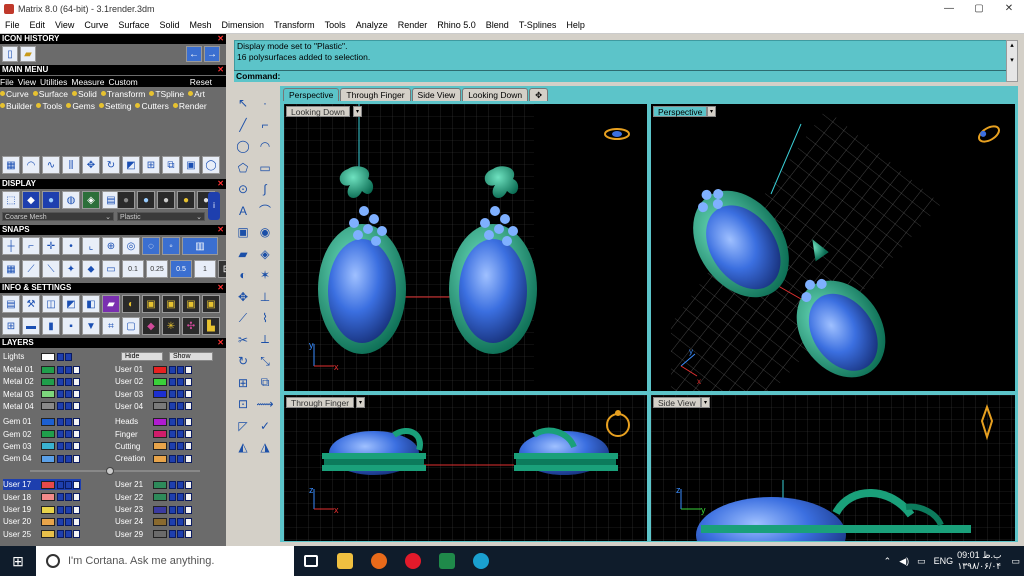  What do you see at coordinates (22, 521) in the screenshot?
I see `layer-name: User 20` at bounding box center [22, 521].